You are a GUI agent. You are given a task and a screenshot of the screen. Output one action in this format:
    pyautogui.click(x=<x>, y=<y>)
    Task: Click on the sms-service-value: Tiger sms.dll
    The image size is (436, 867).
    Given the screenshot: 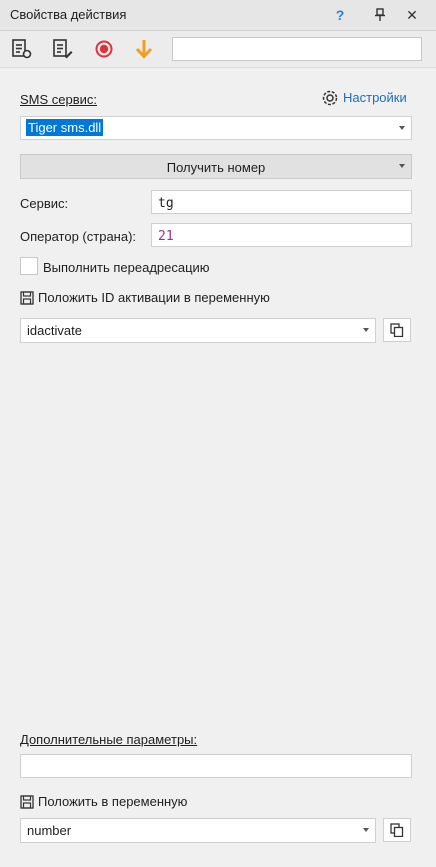 What is the action you would take?
    pyautogui.click(x=65, y=127)
    